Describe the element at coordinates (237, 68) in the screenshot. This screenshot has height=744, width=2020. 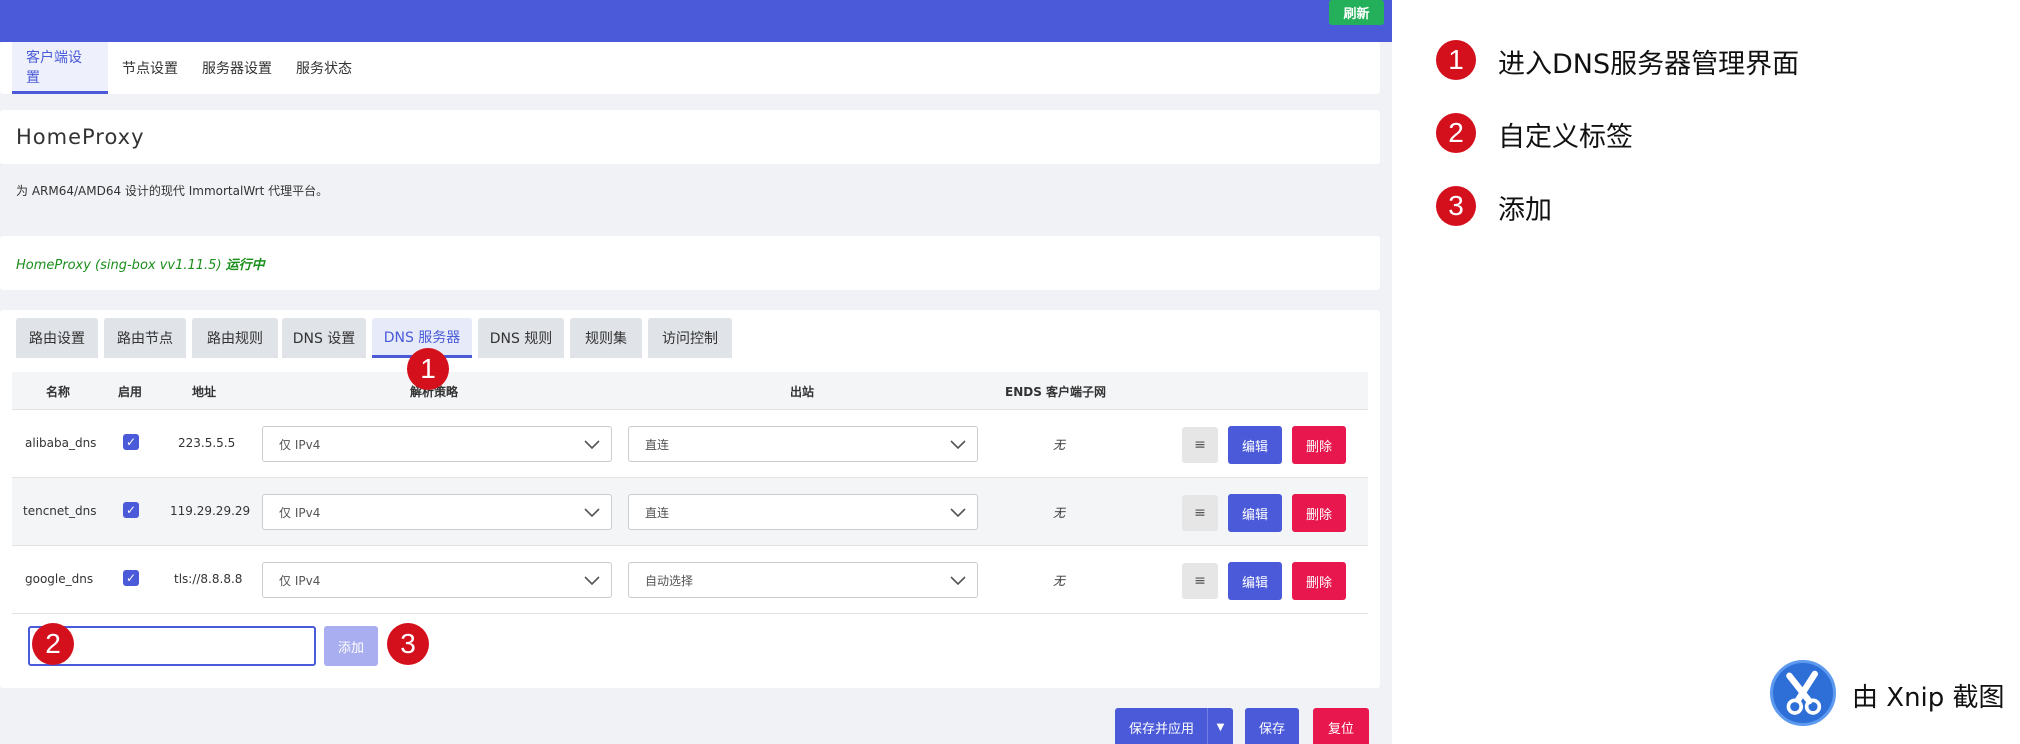
I see `tab-server-settings: 服务器设置` at that location.